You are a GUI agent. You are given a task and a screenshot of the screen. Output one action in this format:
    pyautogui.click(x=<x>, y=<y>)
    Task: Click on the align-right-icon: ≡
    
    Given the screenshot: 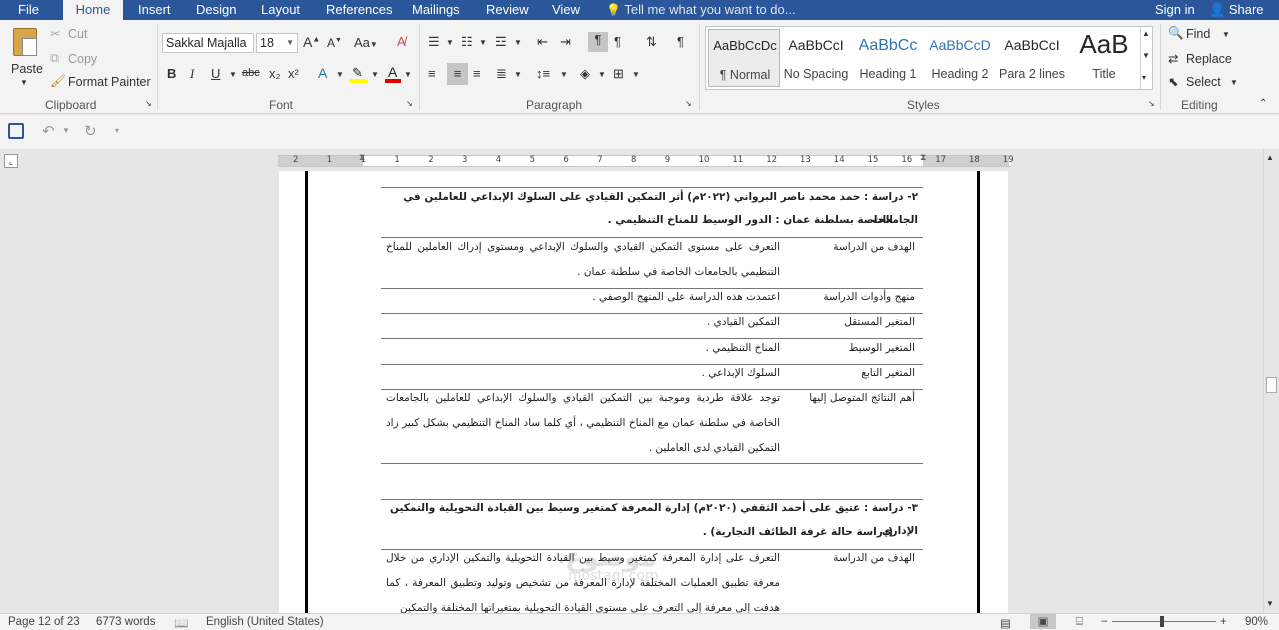 What is the action you would take?
    pyautogui.click(x=477, y=73)
    